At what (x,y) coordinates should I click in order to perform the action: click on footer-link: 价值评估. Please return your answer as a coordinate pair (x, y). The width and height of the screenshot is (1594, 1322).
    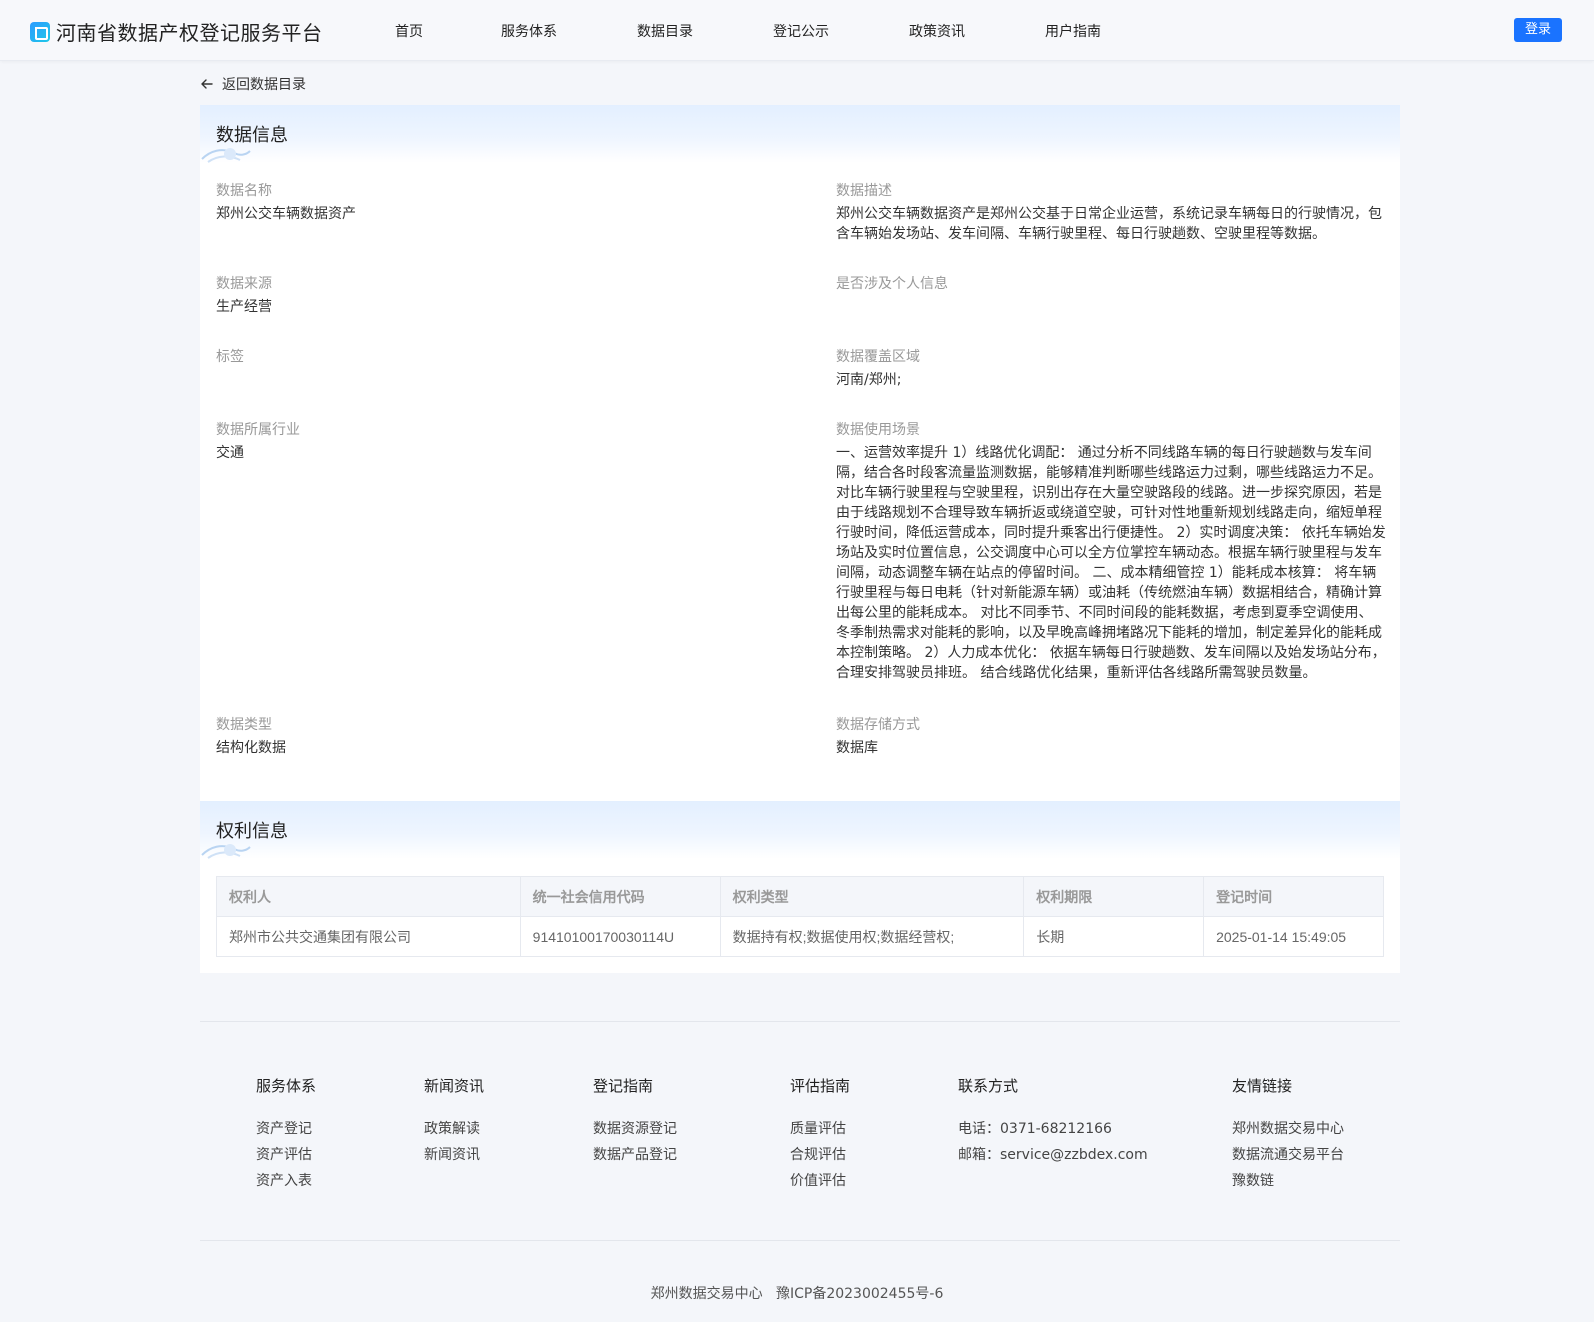
    Looking at the image, I should click on (820, 1181).